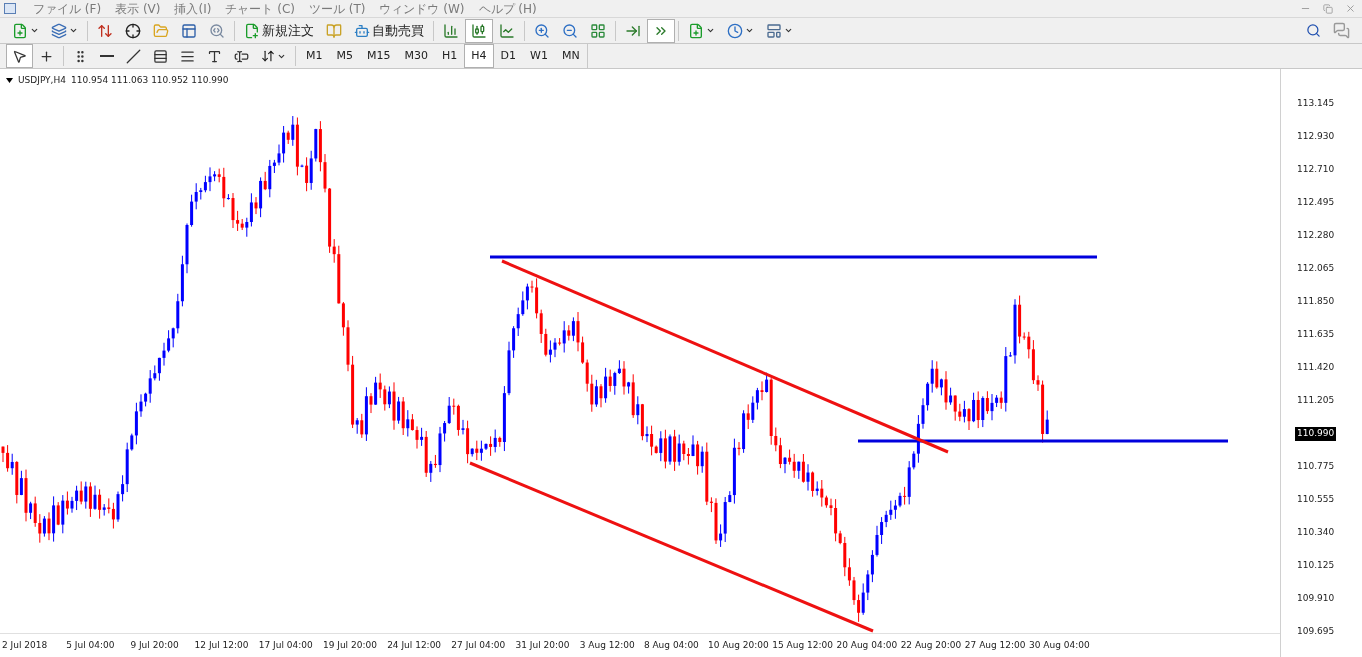 The height and width of the screenshot is (657, 1362). Describe the element at coordinates (67, 9) in the screenshot. I see `menu-item: ファイル (F)` at that location.